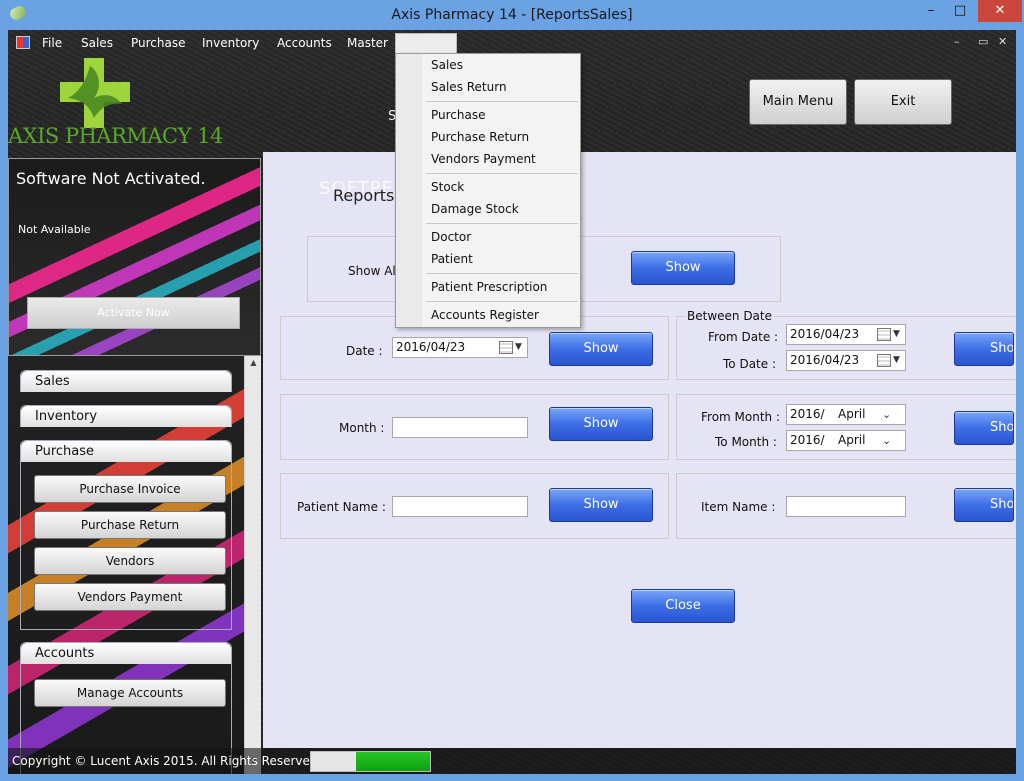 The image size is (1024, 781). What do you see at coordinates (304, 43) in the screenshot?
I see `menu-accounts: Accounts` at bounding box center [304, 43].